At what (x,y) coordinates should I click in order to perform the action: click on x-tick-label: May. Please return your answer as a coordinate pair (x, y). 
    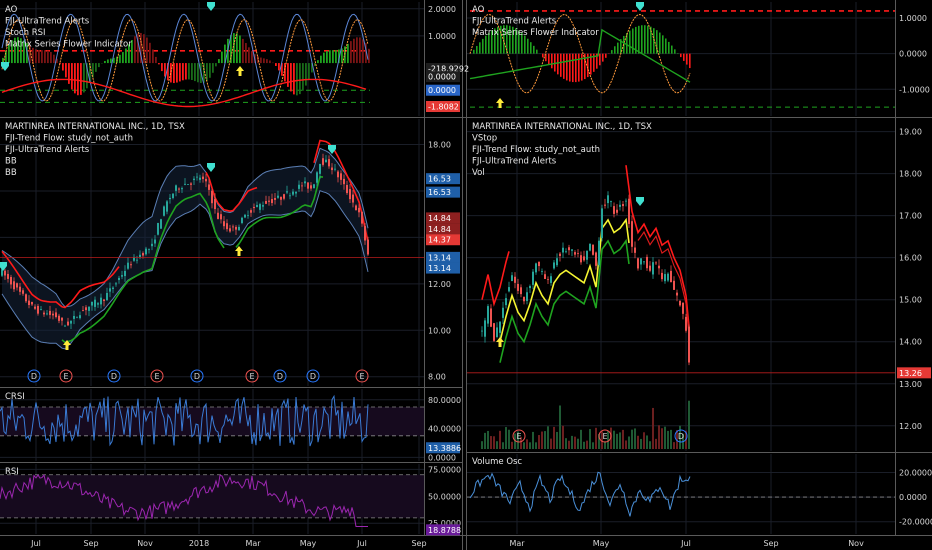
    Looking at the image, I should click on (308, 543).